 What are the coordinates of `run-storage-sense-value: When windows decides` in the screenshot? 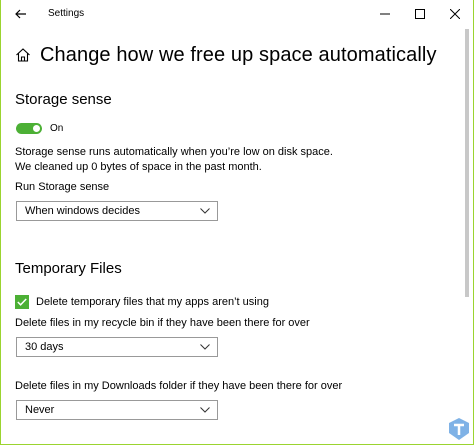 It's located at (82, 211).